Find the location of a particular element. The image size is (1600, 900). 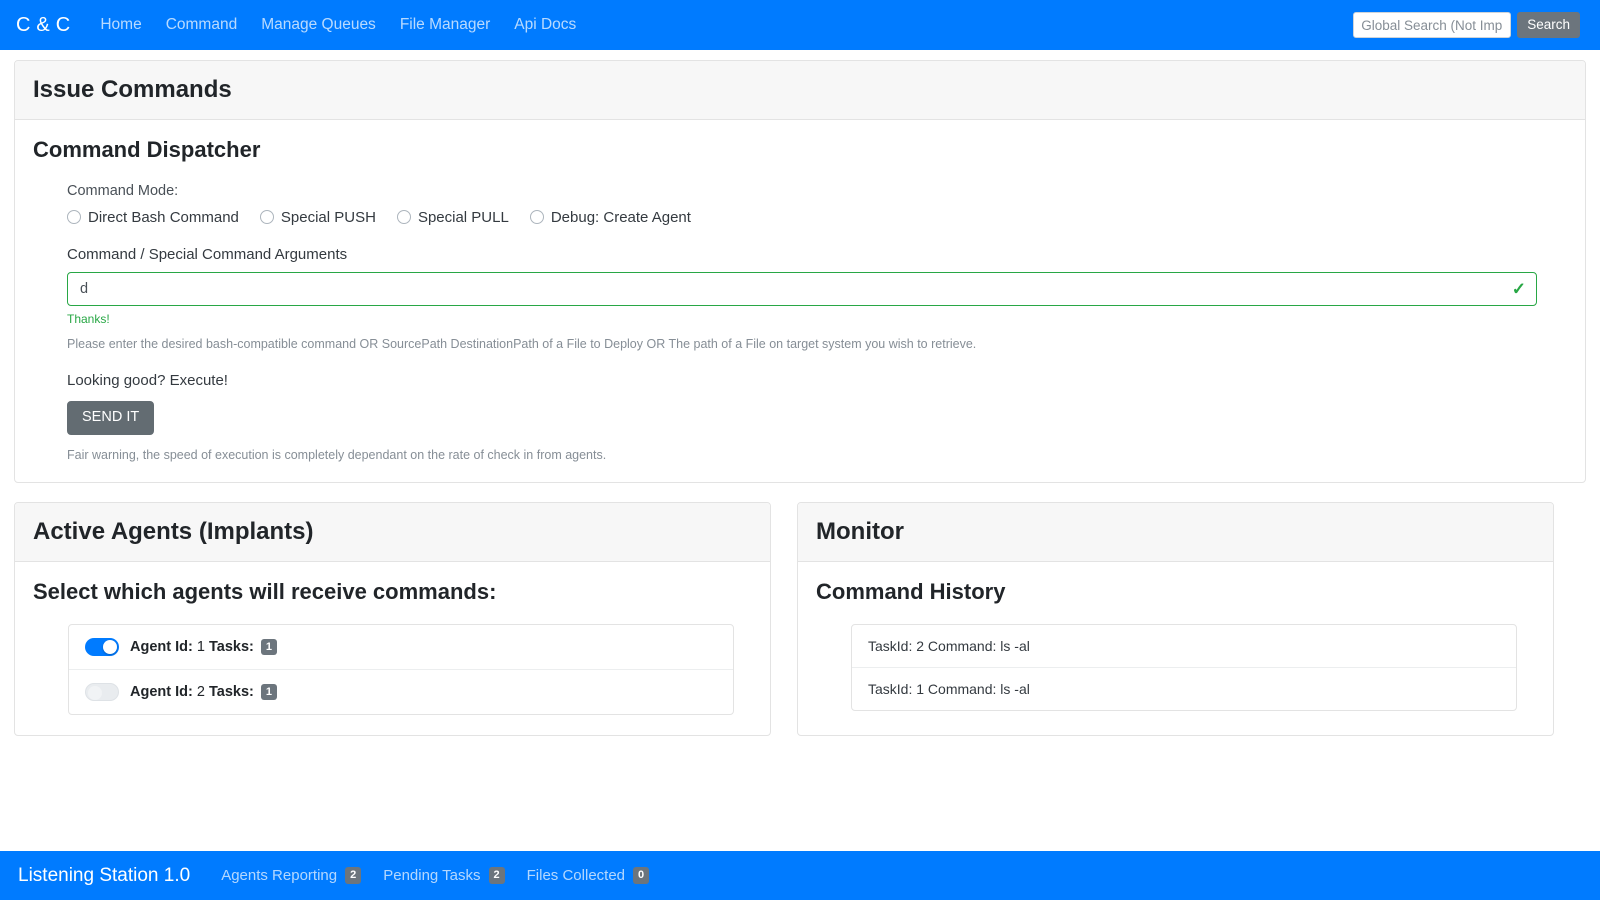

radio-label: Debug: Create Agent is located at coordinates (620, 217).